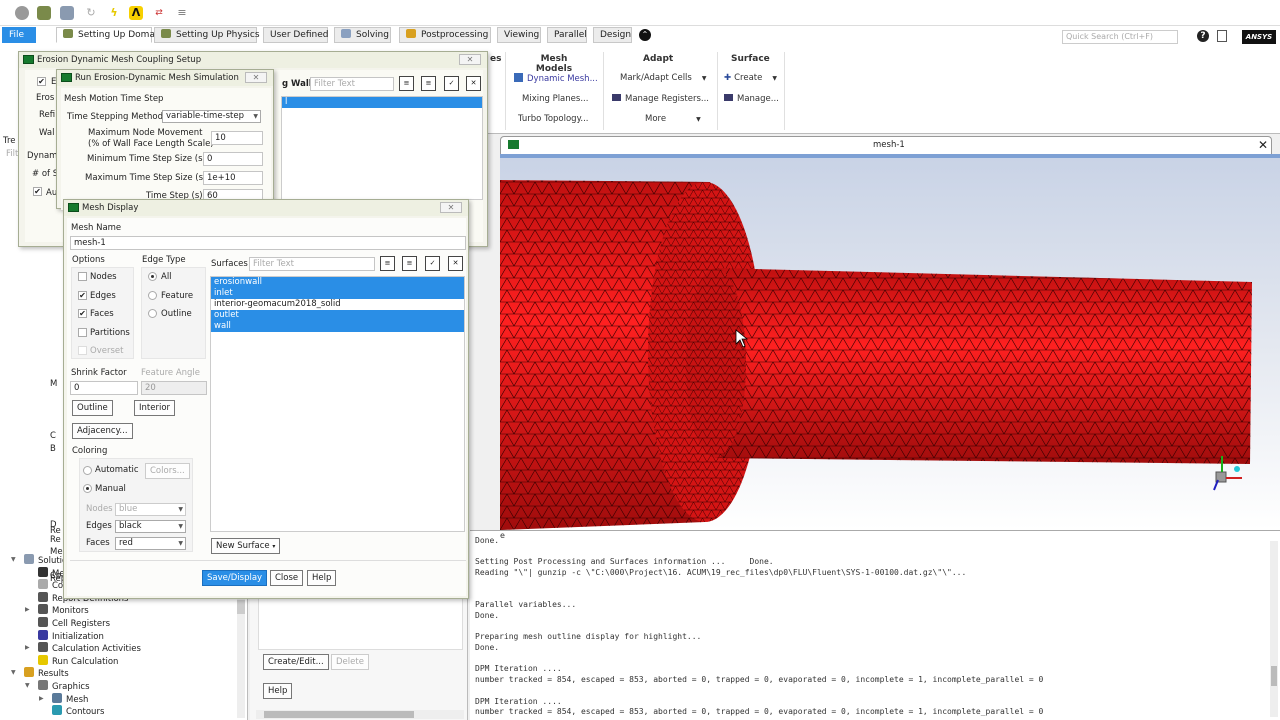 The image size is (1280, 720). What do you see at coordinates (56, 552) in the screenshot?
I see `tree-item-partial: Me` at bounding box center [56, 552].